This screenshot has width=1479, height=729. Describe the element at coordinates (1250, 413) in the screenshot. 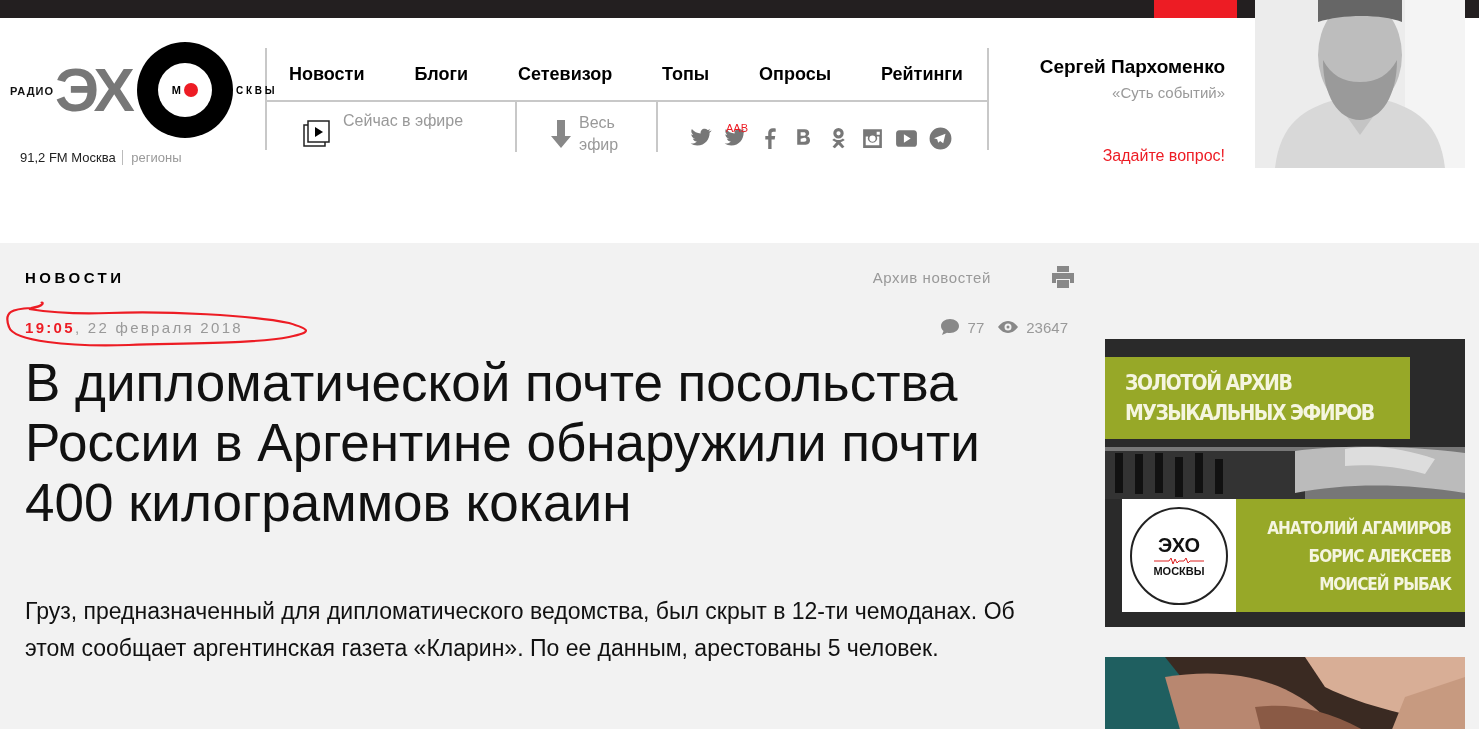

I see `banner-headline: МУЗЫКАЛЬНЫХ ЭФИРОВ` at that location.